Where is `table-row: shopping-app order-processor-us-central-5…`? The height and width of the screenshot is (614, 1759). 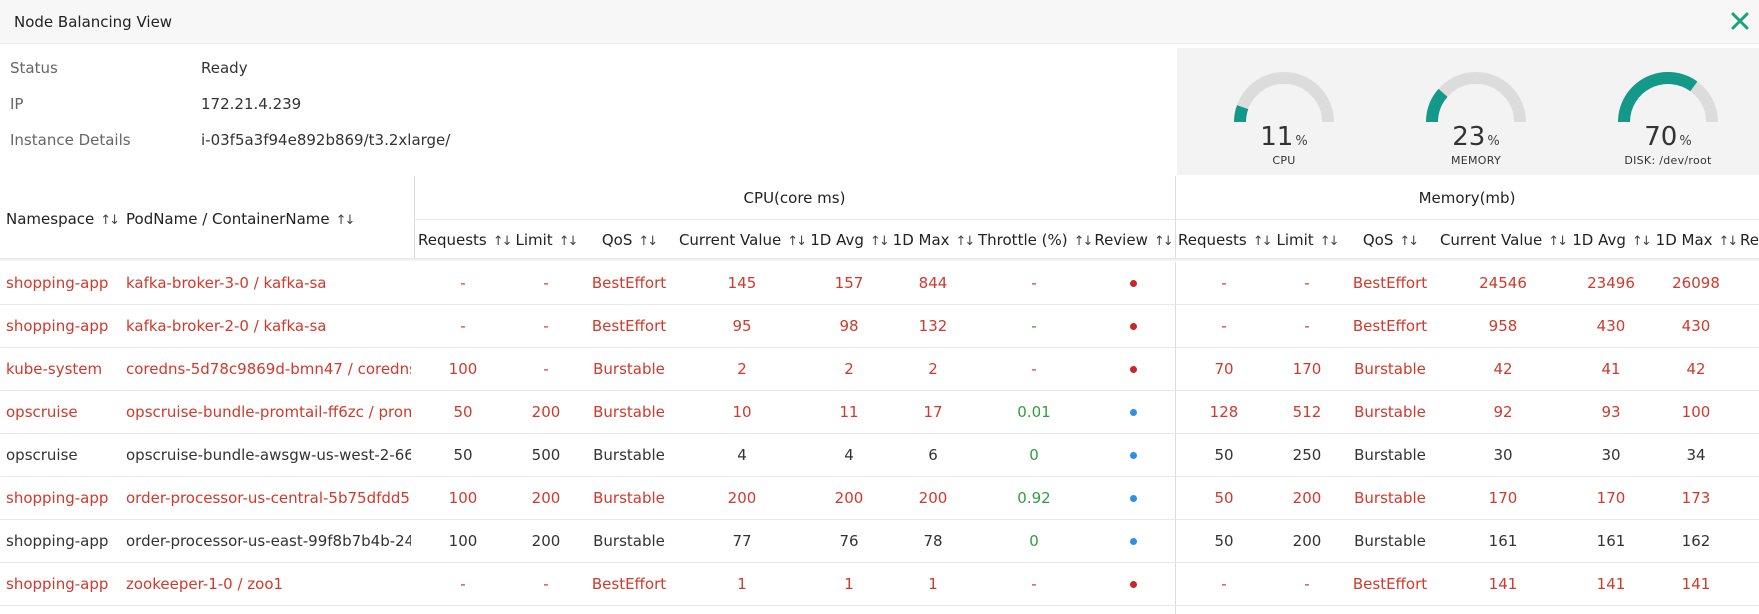 table-row: shopping-app order-processor-us-central-5… is located at coordinates (879, 498).